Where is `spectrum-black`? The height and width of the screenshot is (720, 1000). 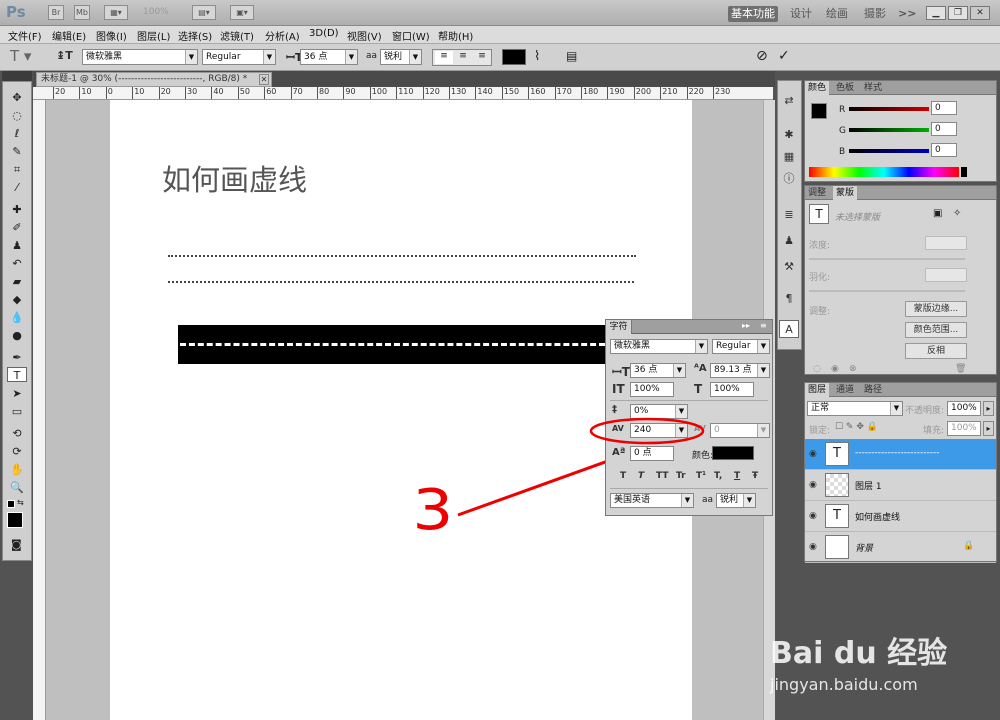 spectrum-black is located at coordinates (964, 172).